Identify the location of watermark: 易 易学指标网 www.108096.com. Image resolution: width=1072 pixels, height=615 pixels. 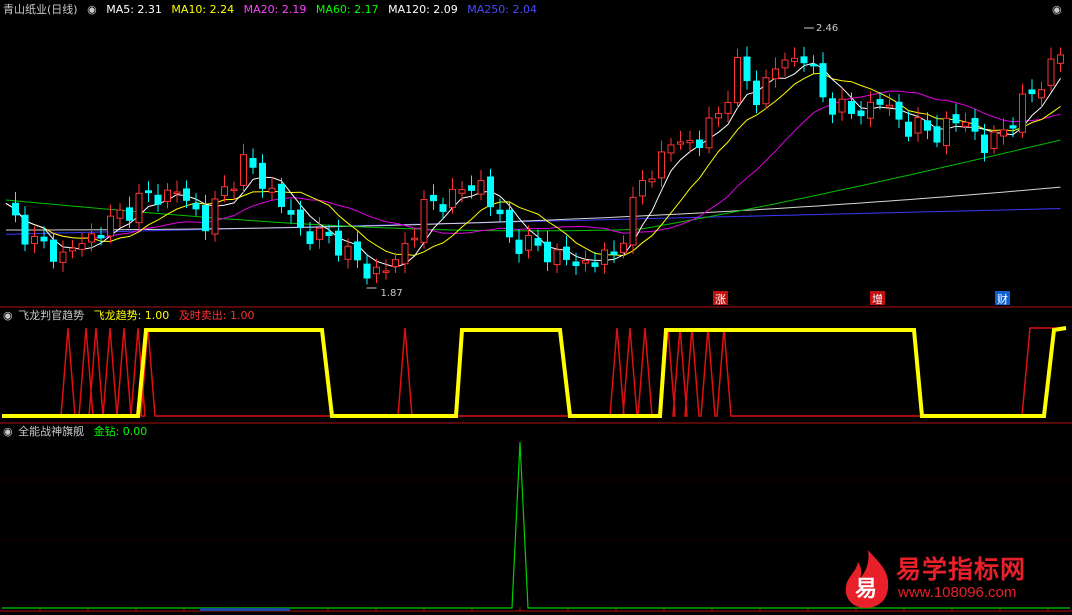
(953, 579).